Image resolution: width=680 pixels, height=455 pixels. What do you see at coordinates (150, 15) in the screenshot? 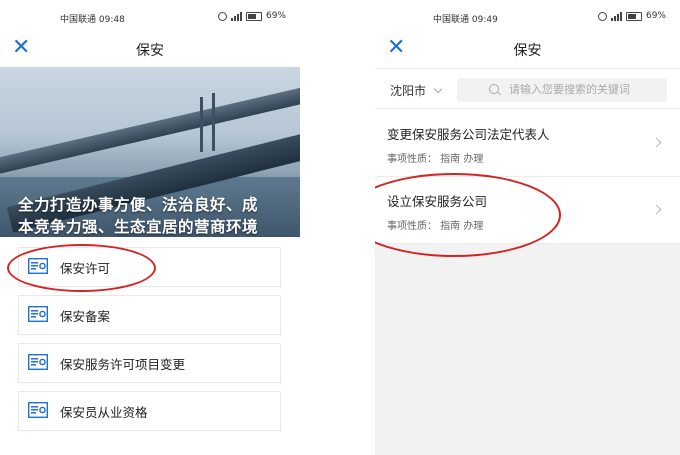
I see `status-bar: 中国联通 09:48 69%` at bounding box center [150, 15].